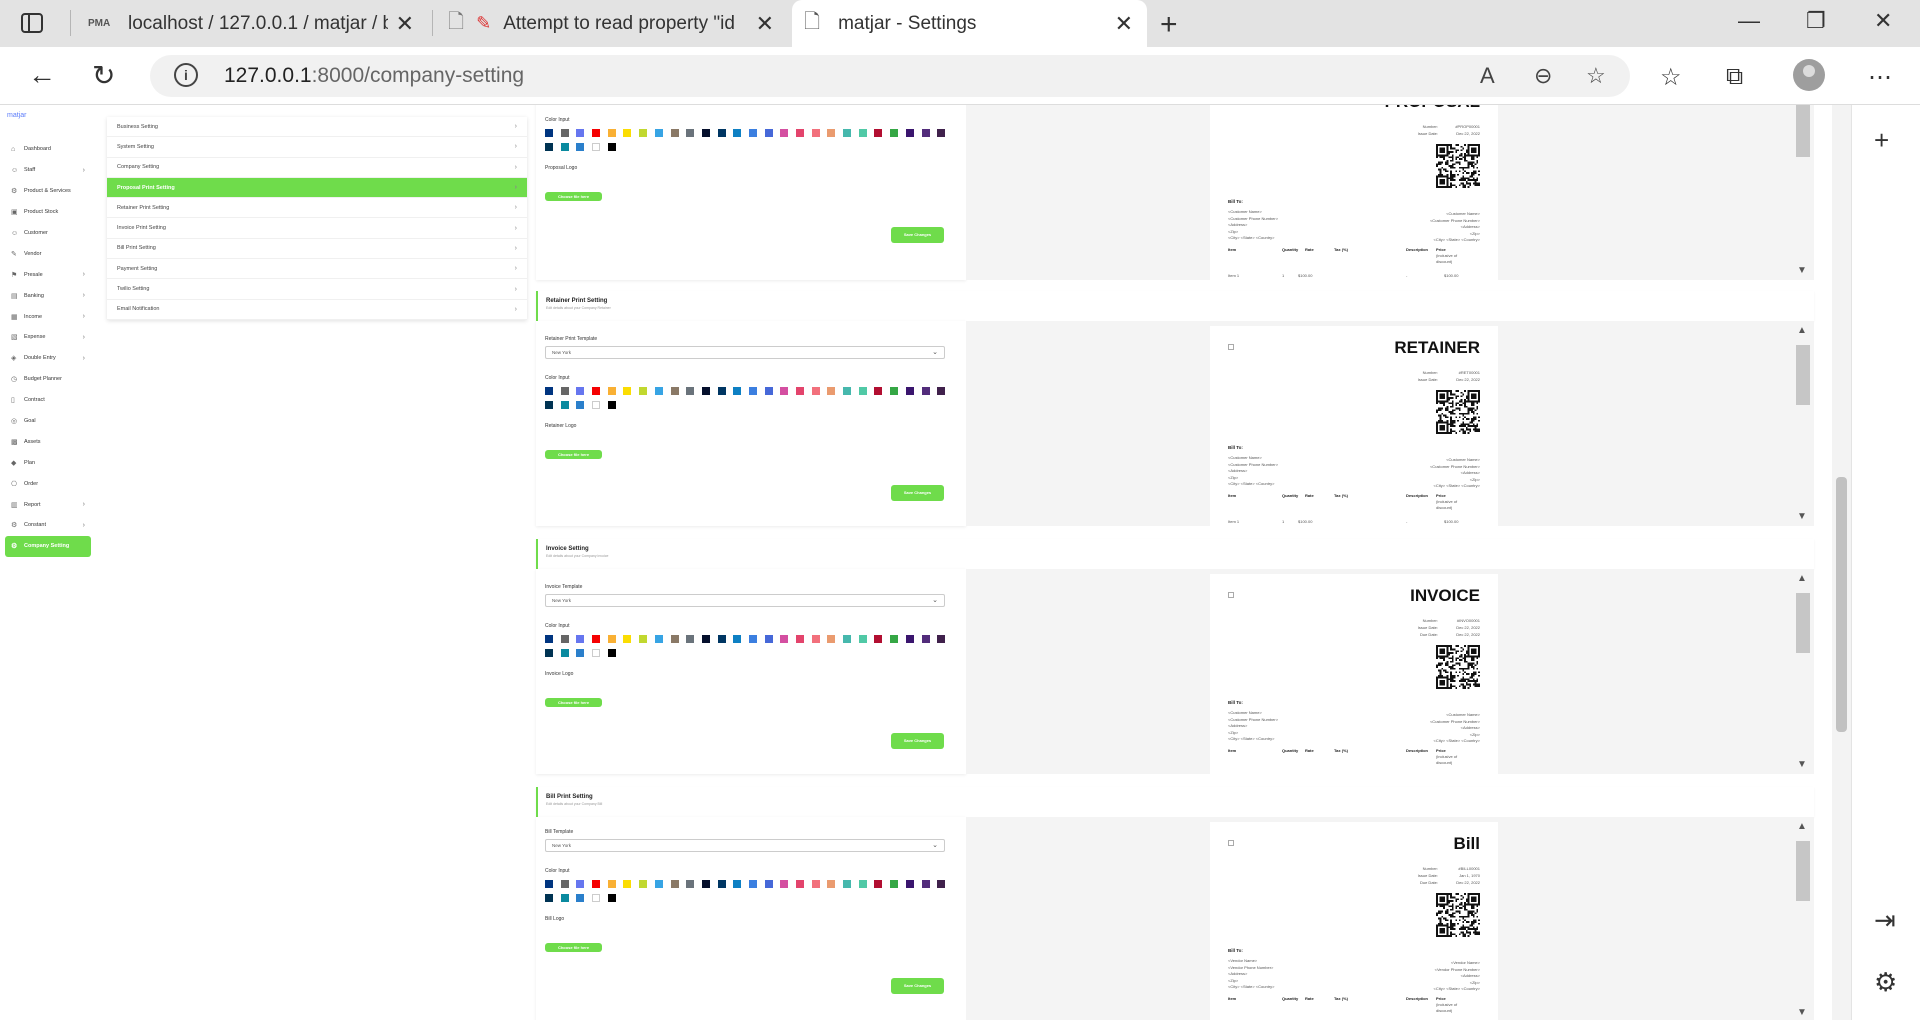 The image size is (1920, 1020). Describe the element at coordinates (1885, 920) in the screenshot. I see `hide-sidebar-icon: ⇥` at that location.